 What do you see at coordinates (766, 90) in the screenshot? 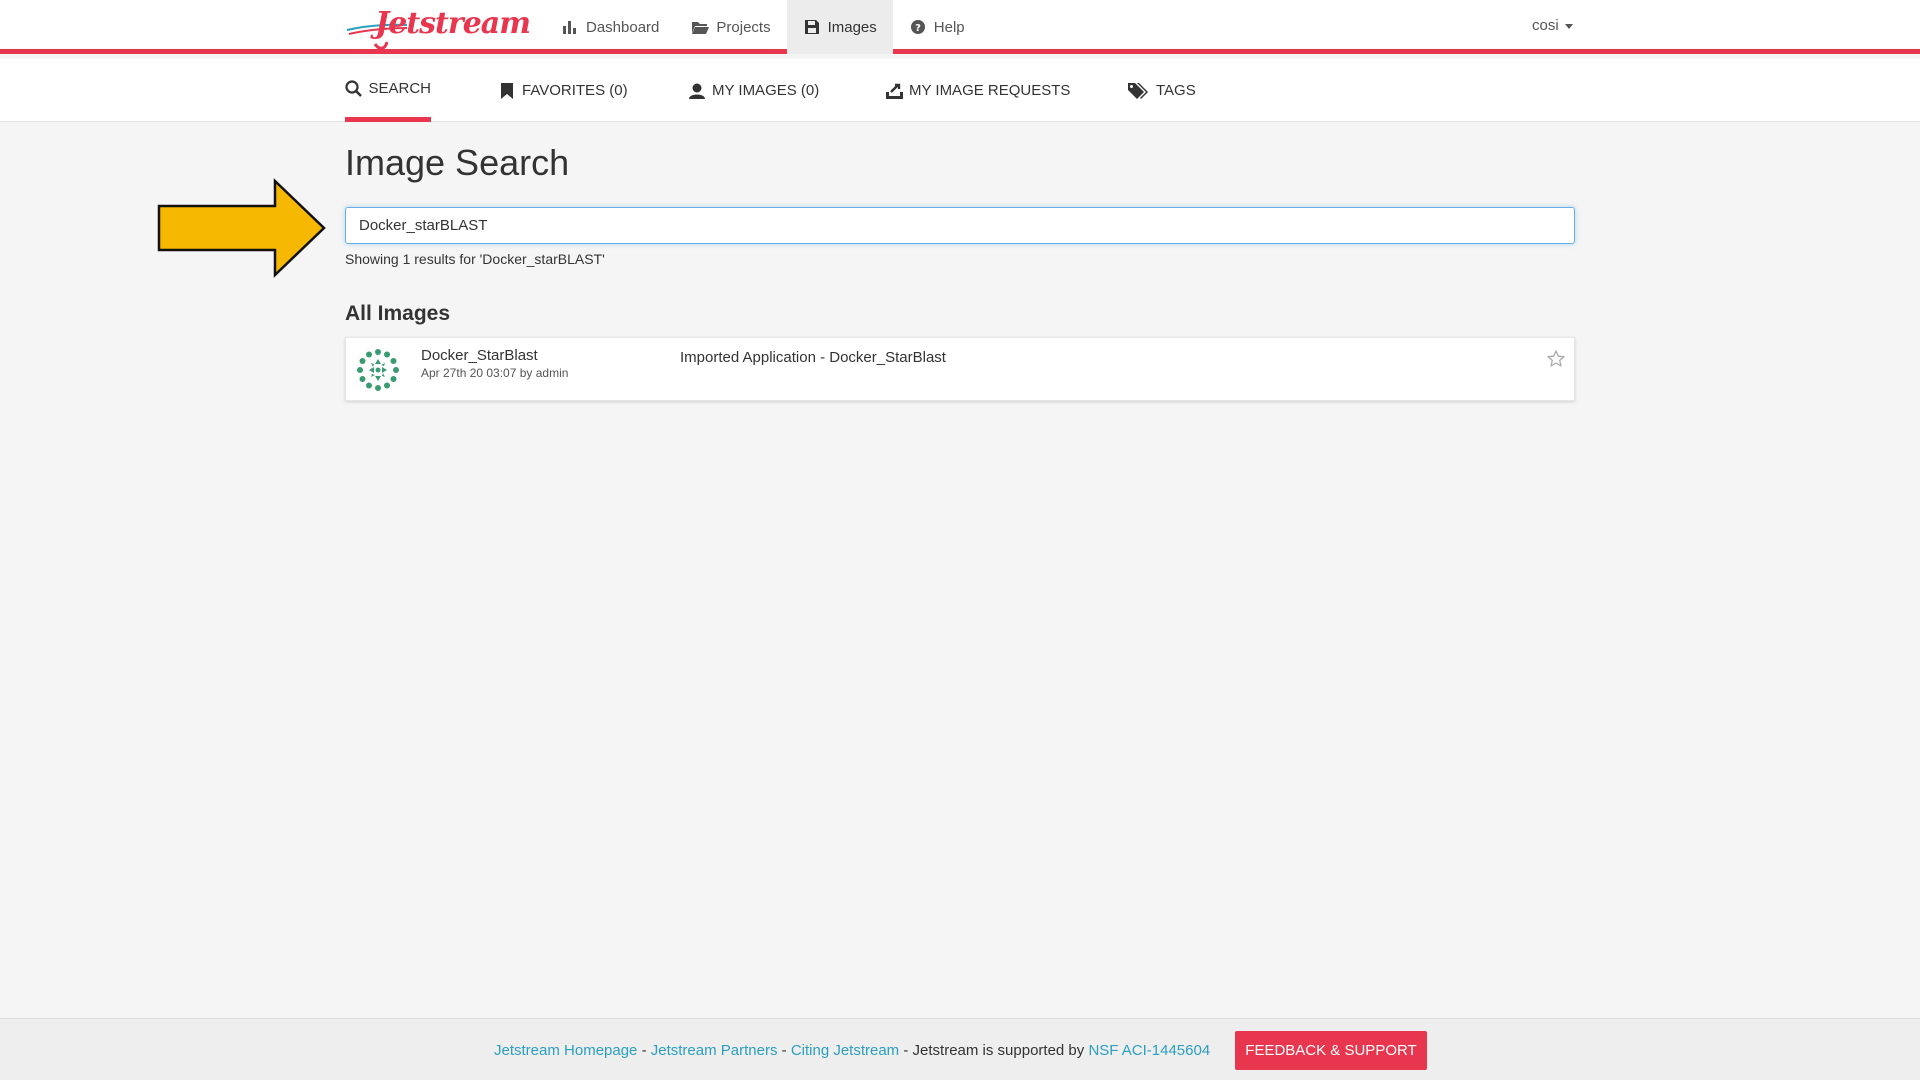
I see `tab-my-images-label: MY IMAGES (0)` at bounding box center [766, 90].